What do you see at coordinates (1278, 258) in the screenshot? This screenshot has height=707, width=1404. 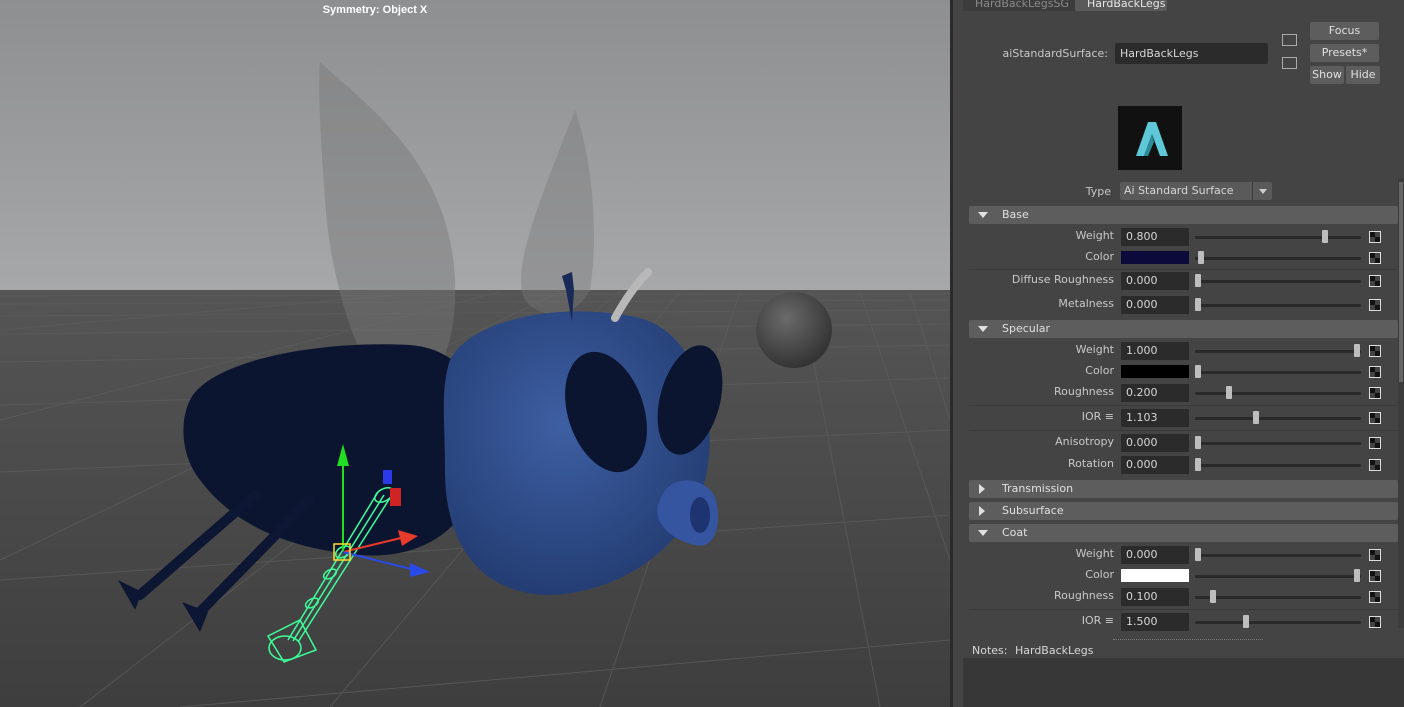 I see `base-color-slider` at bounding box center [1278, 258].